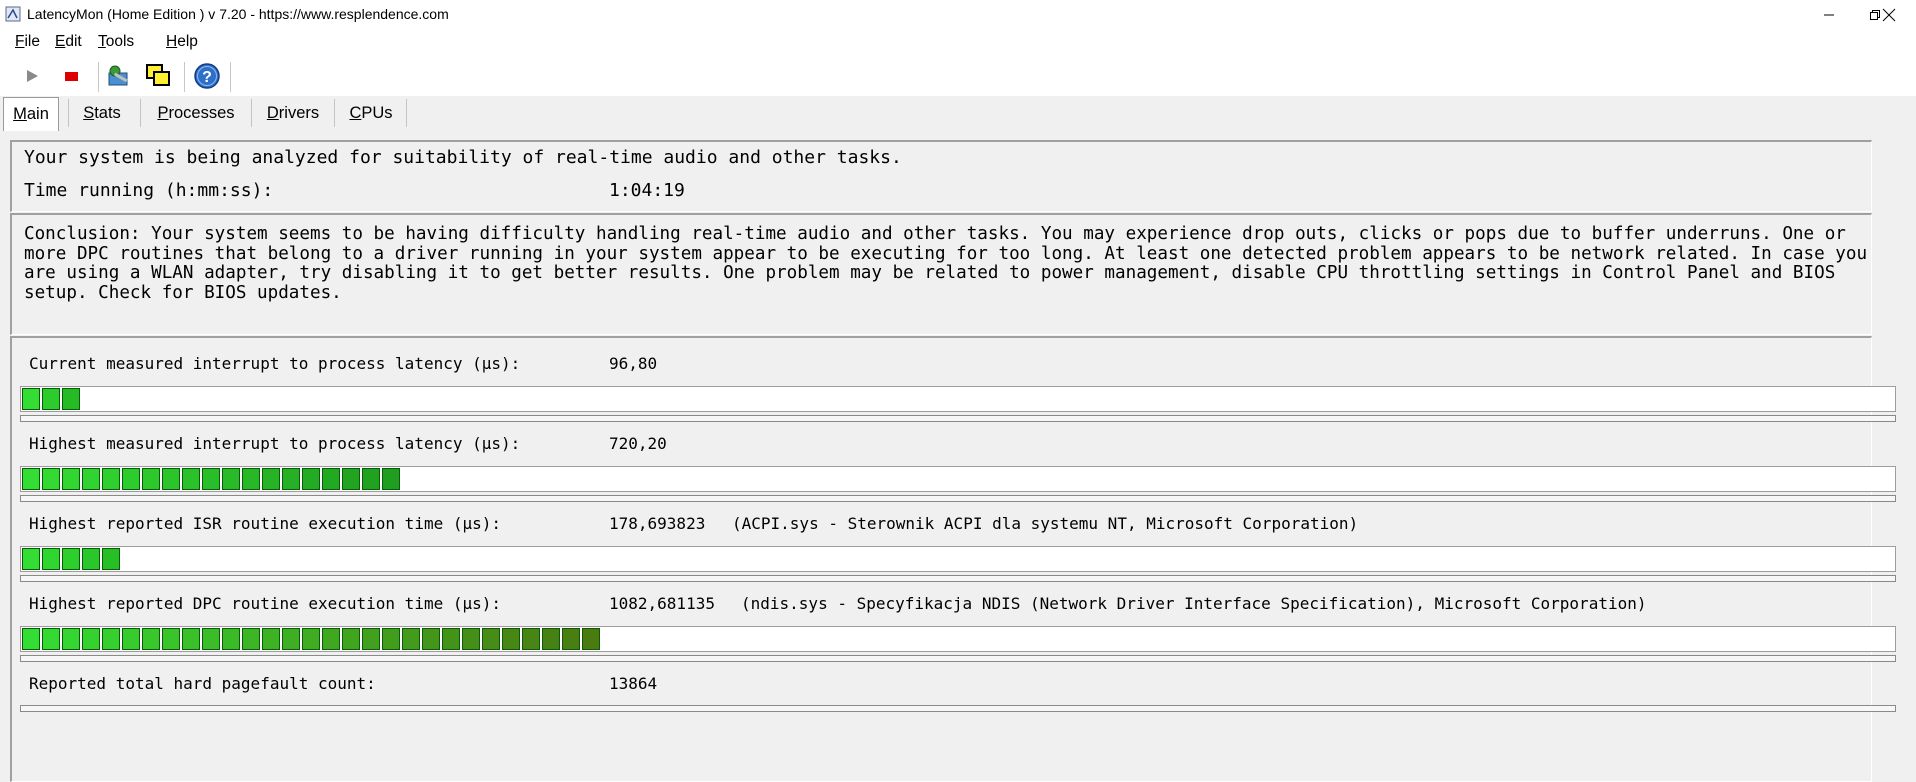 This screenshot has height=782, width=1916. I want to click on menu-edit: Edit, so click(68, 42).